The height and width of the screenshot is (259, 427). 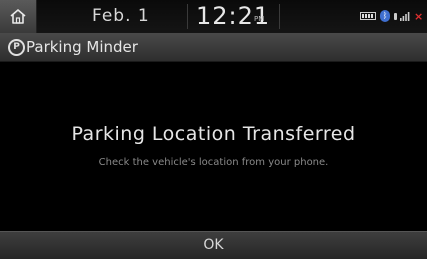 I want to click on page-title: Parking Minder, so click(x=82, y=47).